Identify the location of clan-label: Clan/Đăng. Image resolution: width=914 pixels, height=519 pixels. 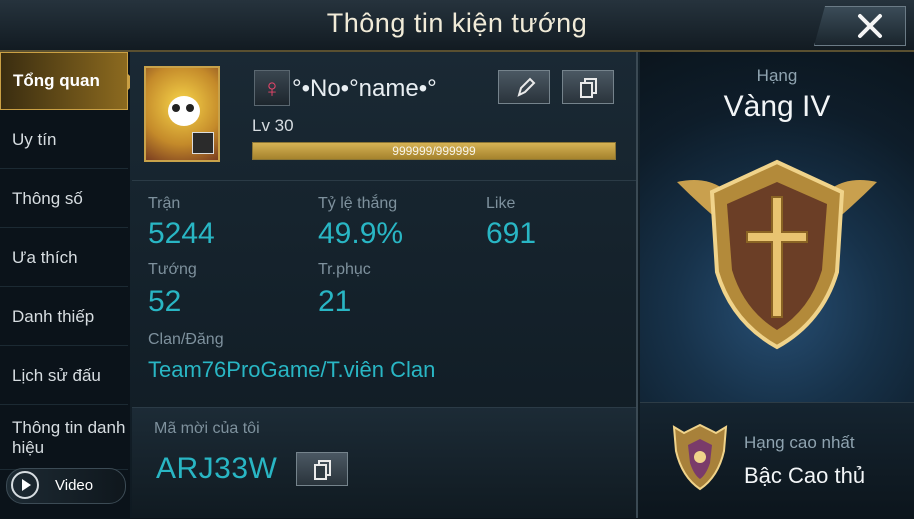
(186, 339).